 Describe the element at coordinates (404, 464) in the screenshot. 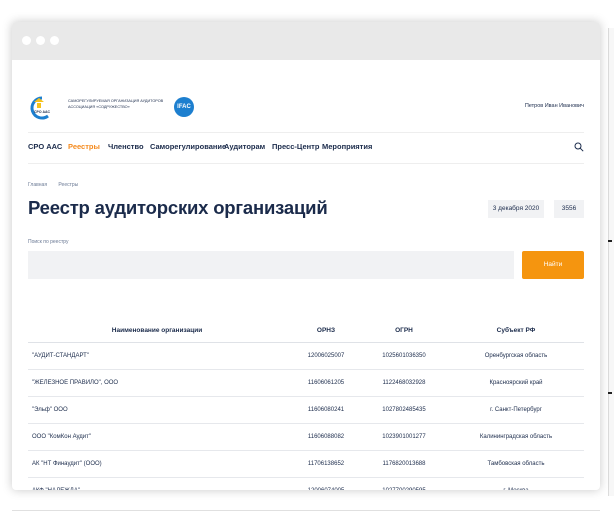

I see `cell-ogrn: 1176820013688` at that location.